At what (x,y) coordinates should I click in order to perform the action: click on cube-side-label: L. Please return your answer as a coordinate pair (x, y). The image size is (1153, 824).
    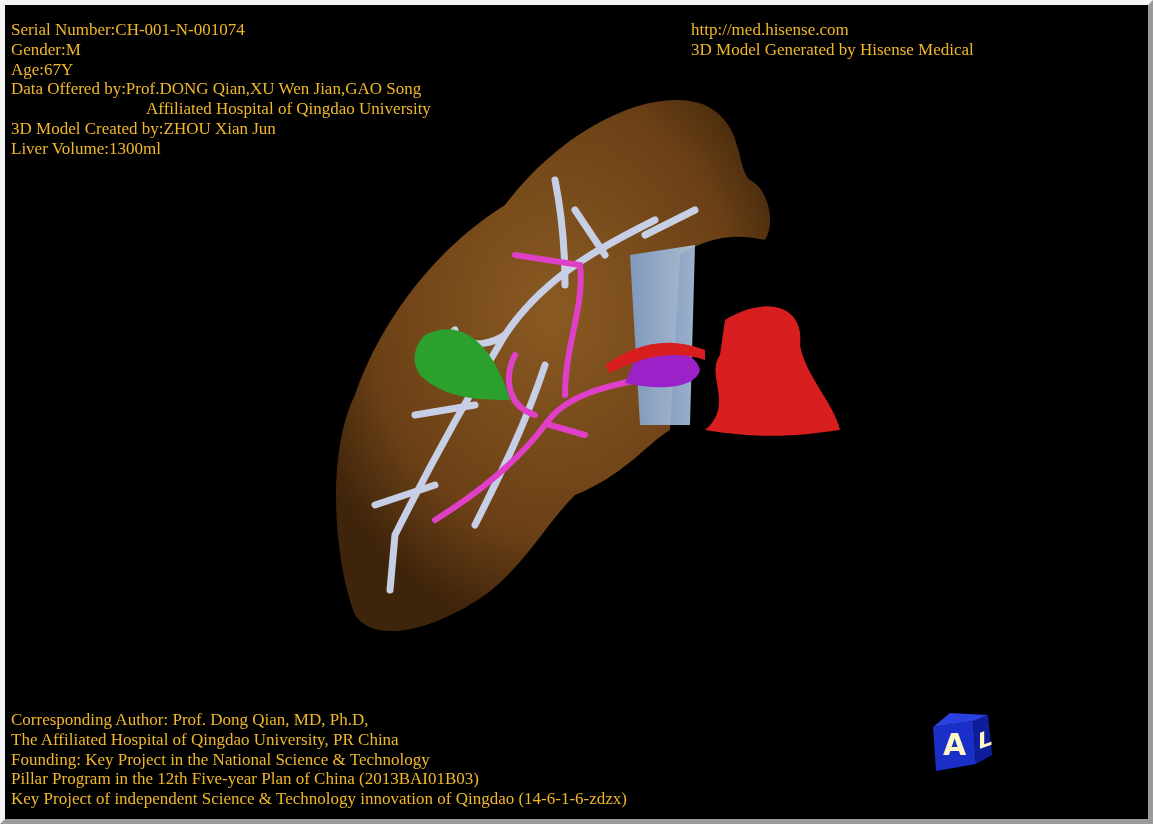
    Looking at the image, I should click on (985, 739).